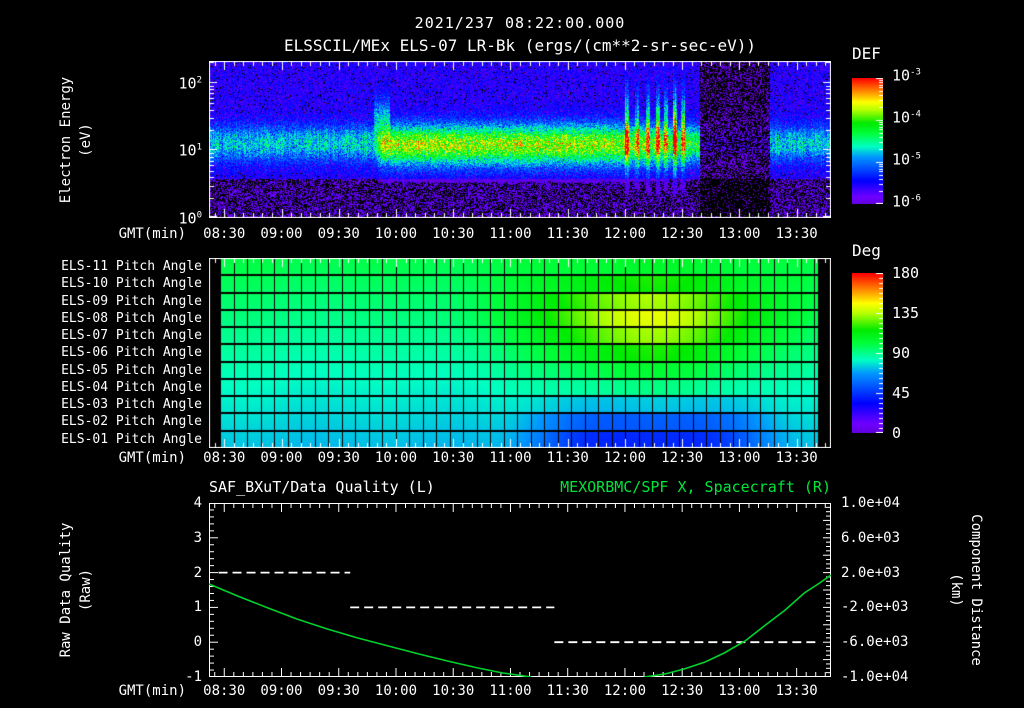 The height and width of the screenshot is (708, 1024). I want to click on quality-distance-plot, so click(520, 590).